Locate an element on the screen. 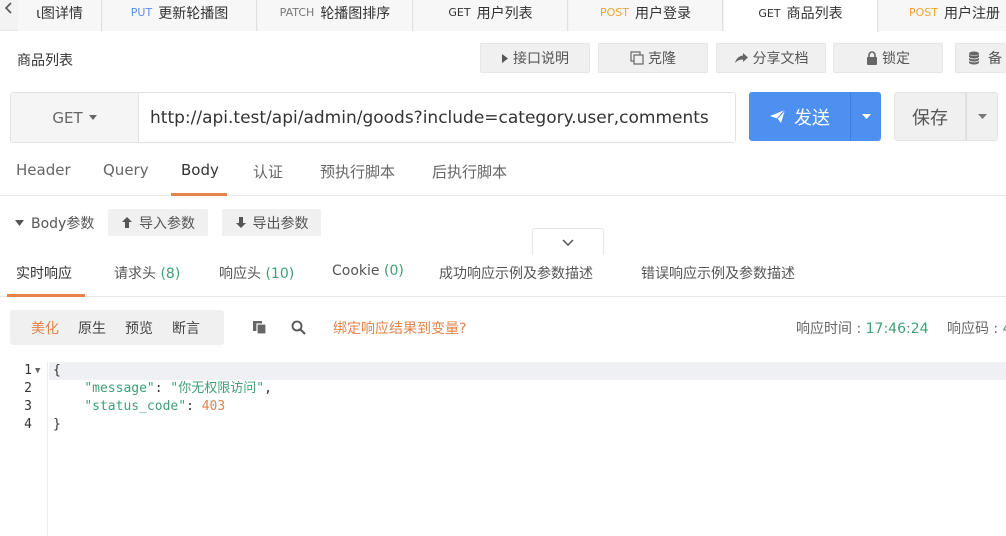 Image resolution: width=1006 pixels, height=536 pixels. save-label: 保存 is located at coordinates (930, 118).